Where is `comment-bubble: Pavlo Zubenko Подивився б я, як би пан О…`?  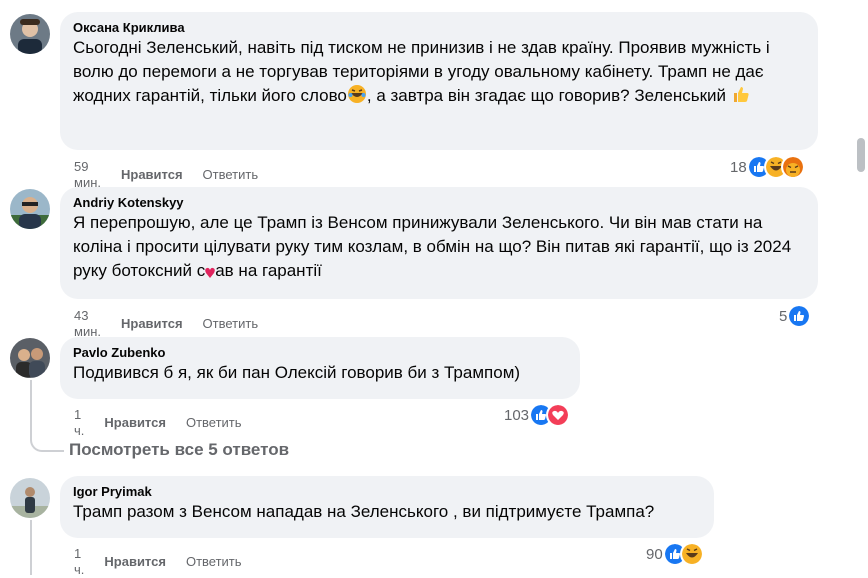
comment-bubble: Pavlo Zubenko Подивився б я, як би пан О… is located at coordinates (320, 368).